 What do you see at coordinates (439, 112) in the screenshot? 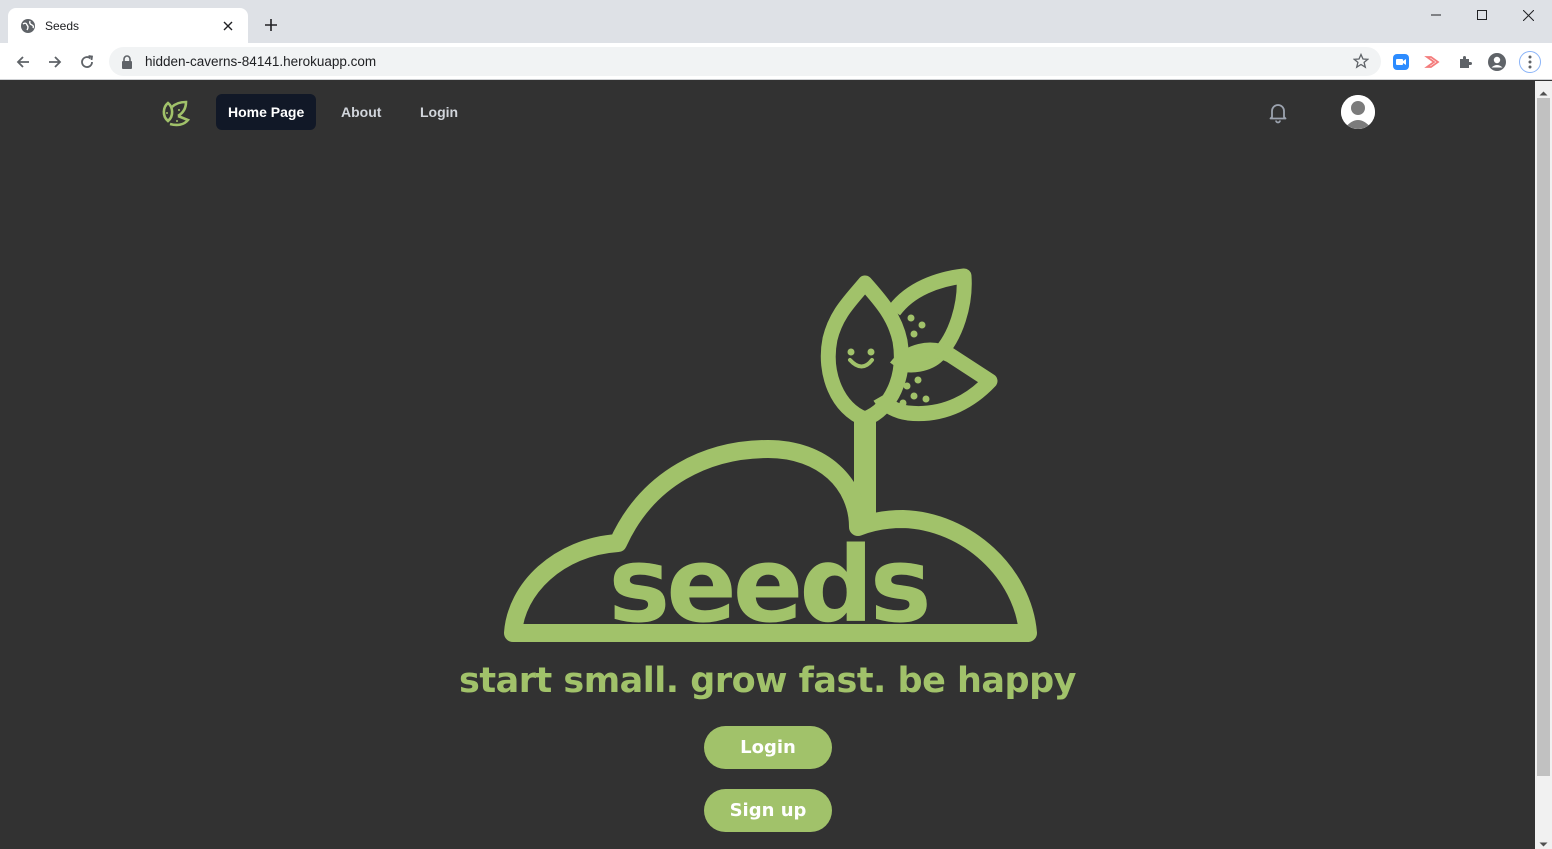
I see `nav-login: Login` at bounding box center [439, 112].